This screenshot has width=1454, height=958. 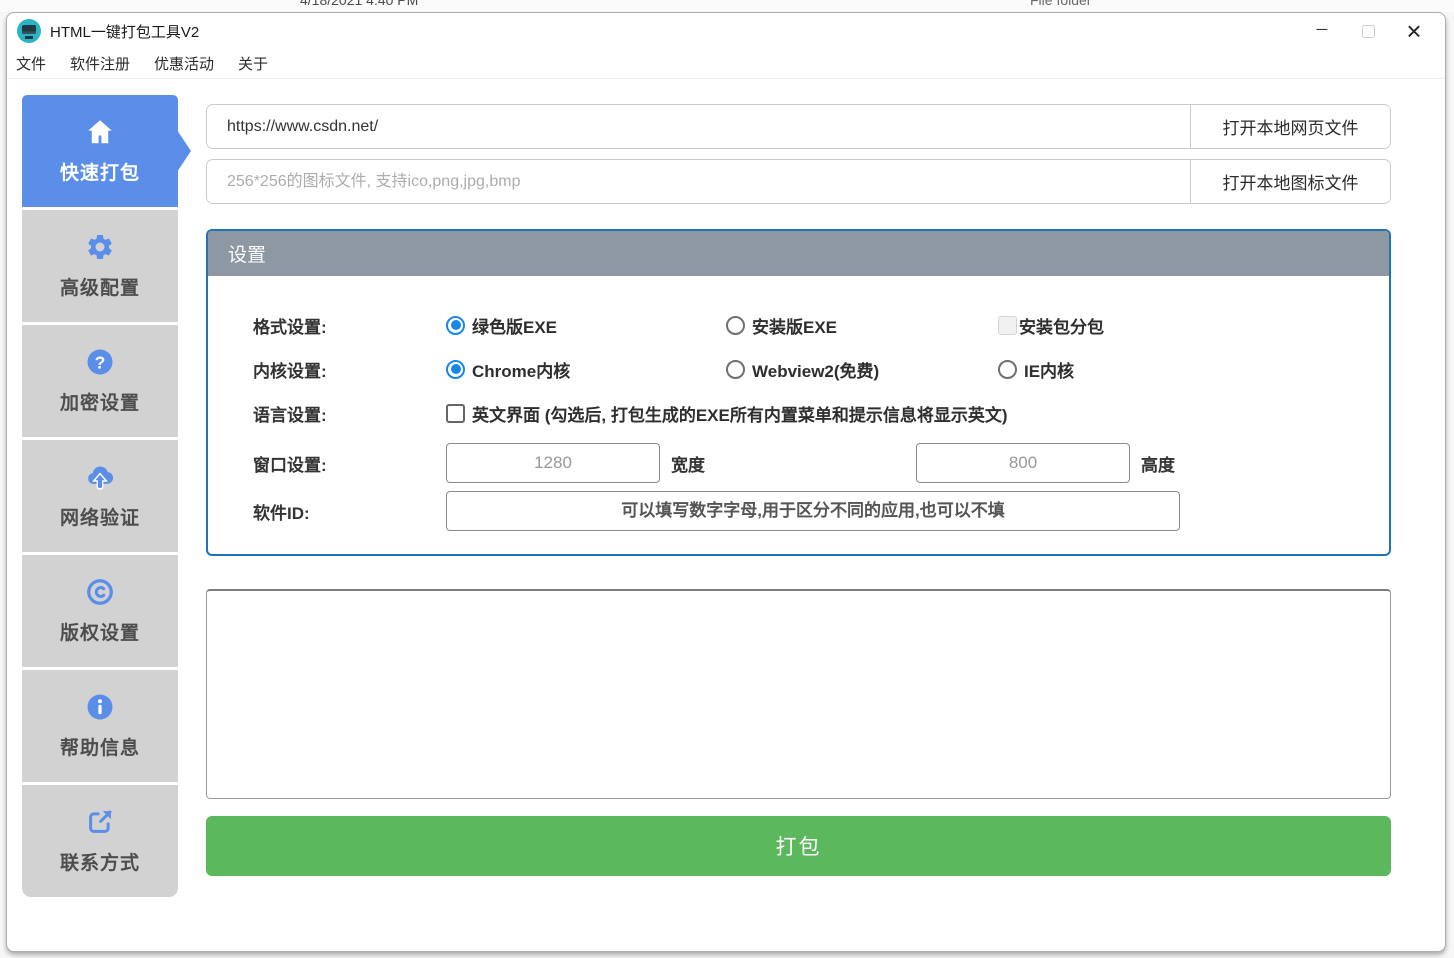 I want to click on option-label: 绿色版EXE, so click(x=515, y=327).